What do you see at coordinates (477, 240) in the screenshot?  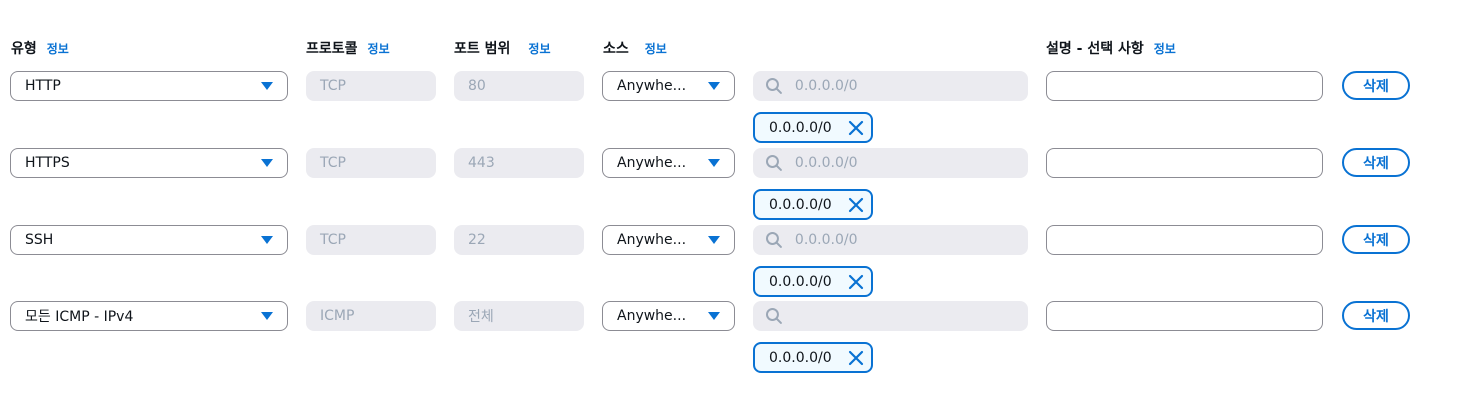 I see `port-range-value: 22` at bounding box center [477, 240].